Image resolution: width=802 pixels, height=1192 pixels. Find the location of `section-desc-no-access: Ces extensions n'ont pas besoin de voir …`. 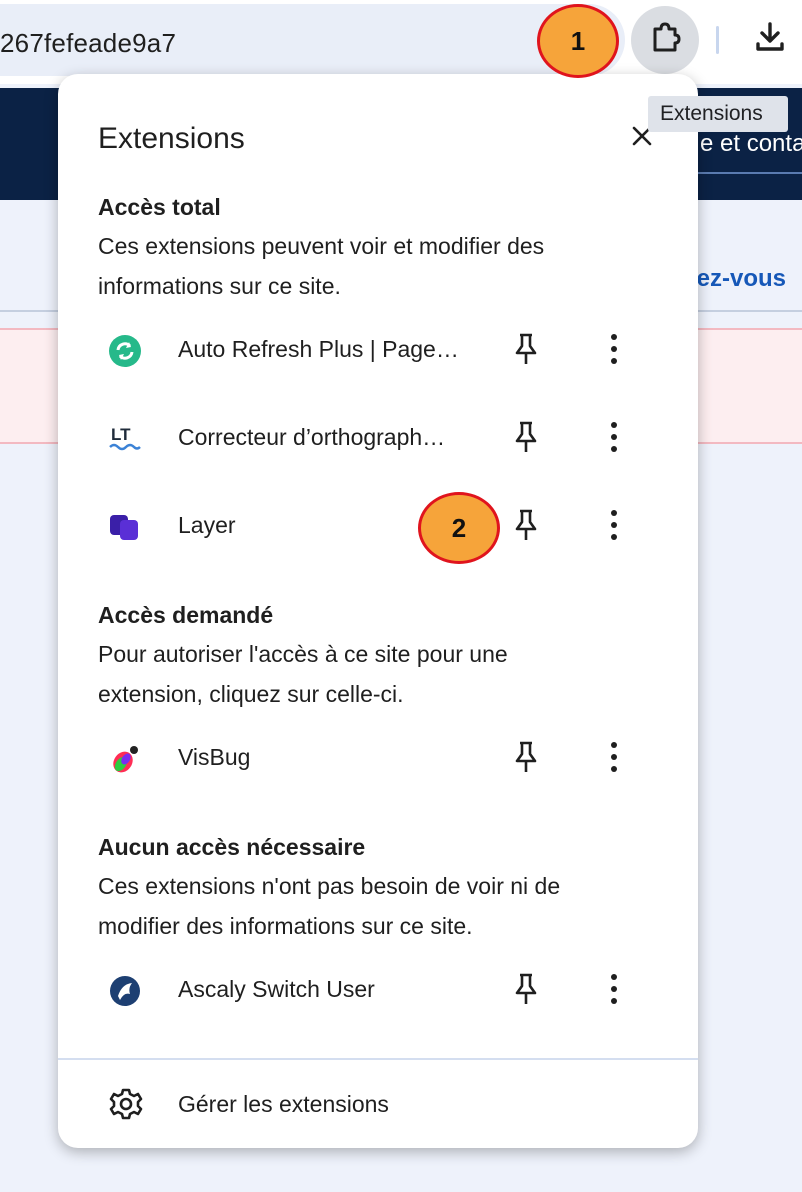

section-desc-no-access: Ces extensions n'ont pas besoin de voir … is located at coordinates (329, 906).